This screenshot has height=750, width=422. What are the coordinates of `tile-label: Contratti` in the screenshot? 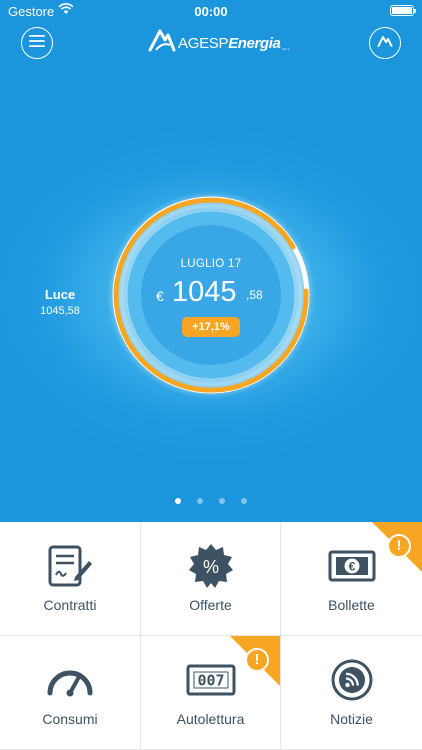 It's located at (70, 605).